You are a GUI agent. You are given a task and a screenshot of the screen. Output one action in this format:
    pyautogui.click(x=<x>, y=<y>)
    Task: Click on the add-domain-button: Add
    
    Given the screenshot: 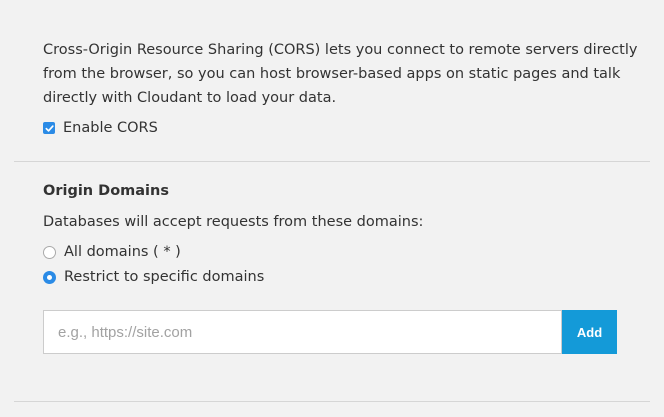 What is the action you would take?
    pyautogui.click(x=589, y=332)
    